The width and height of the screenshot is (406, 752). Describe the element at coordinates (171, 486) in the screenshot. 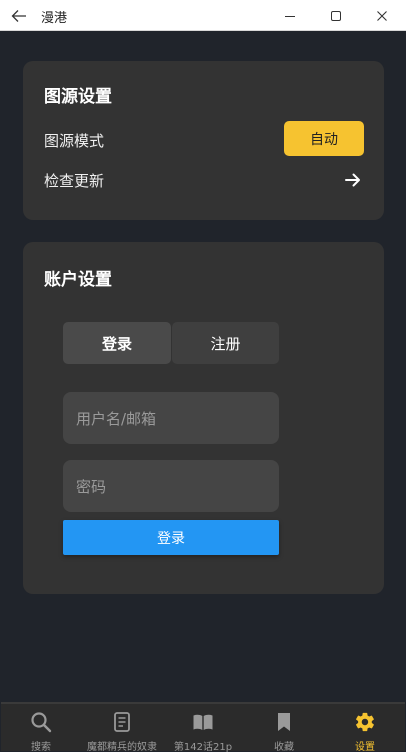

I see `password-field: 密码` at that location.